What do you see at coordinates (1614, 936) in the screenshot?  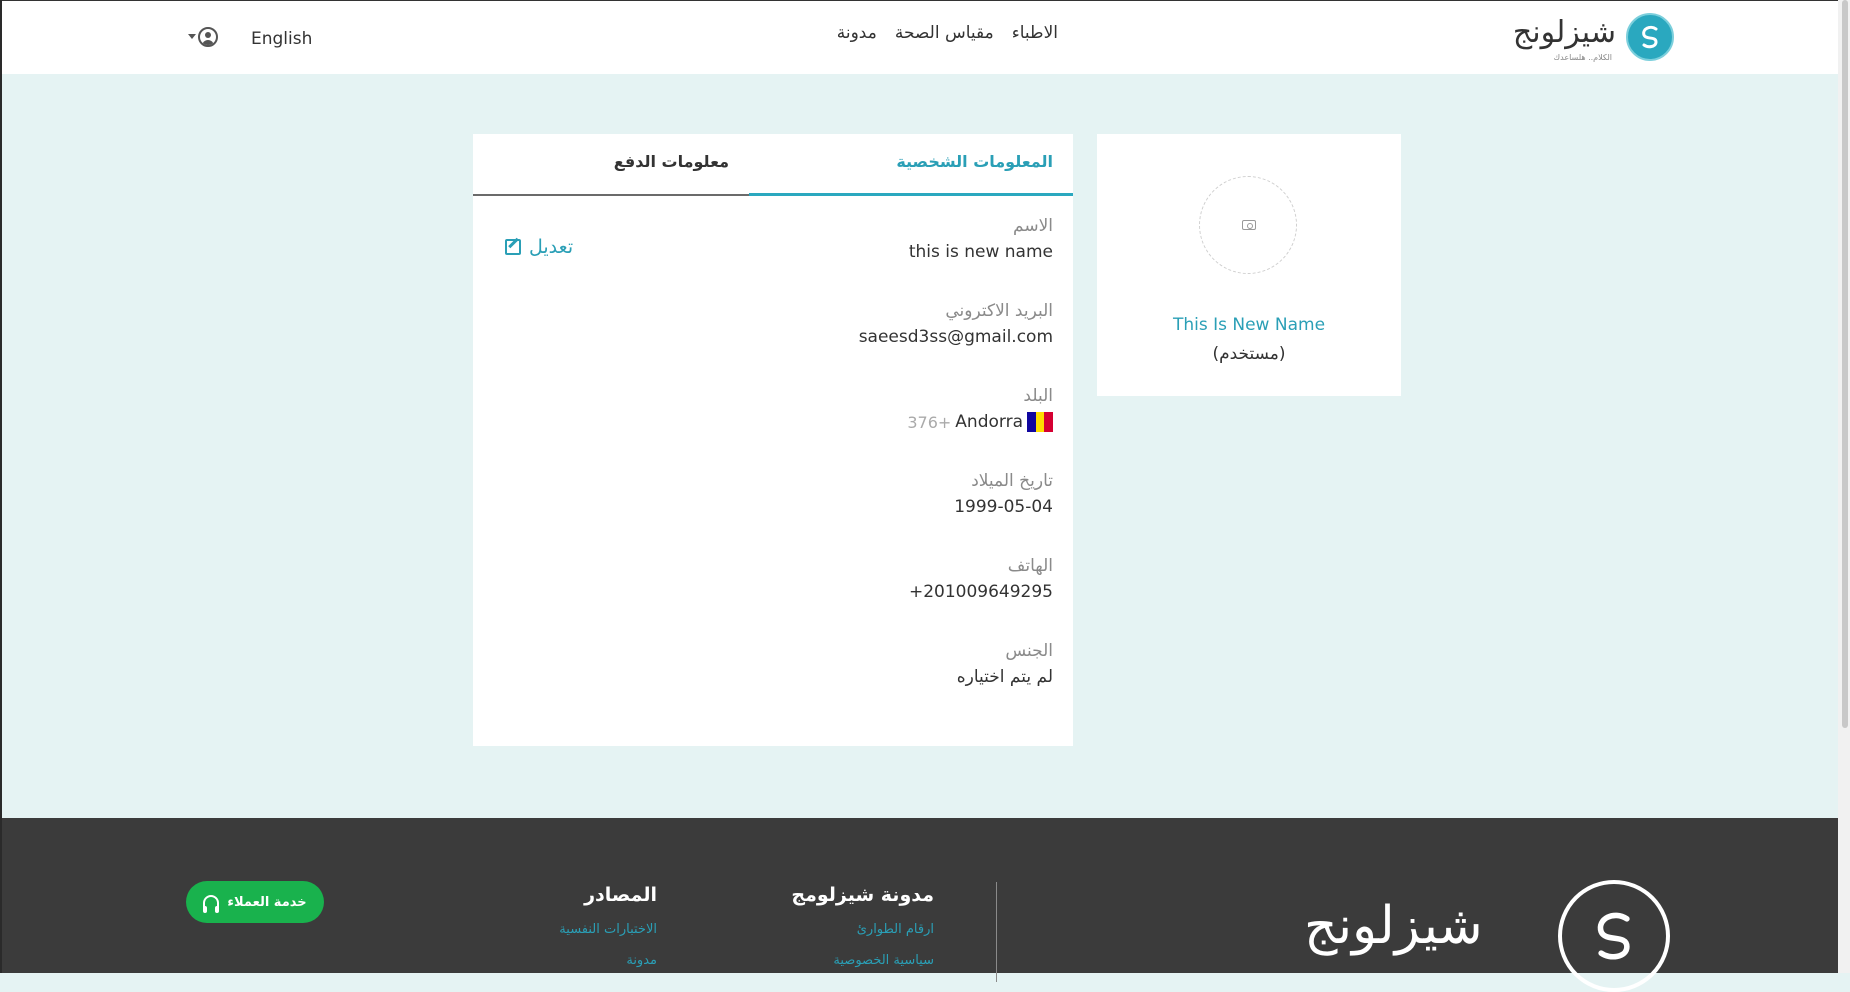 I see `footer-logo-icon` at bounding box center [1614, 936].